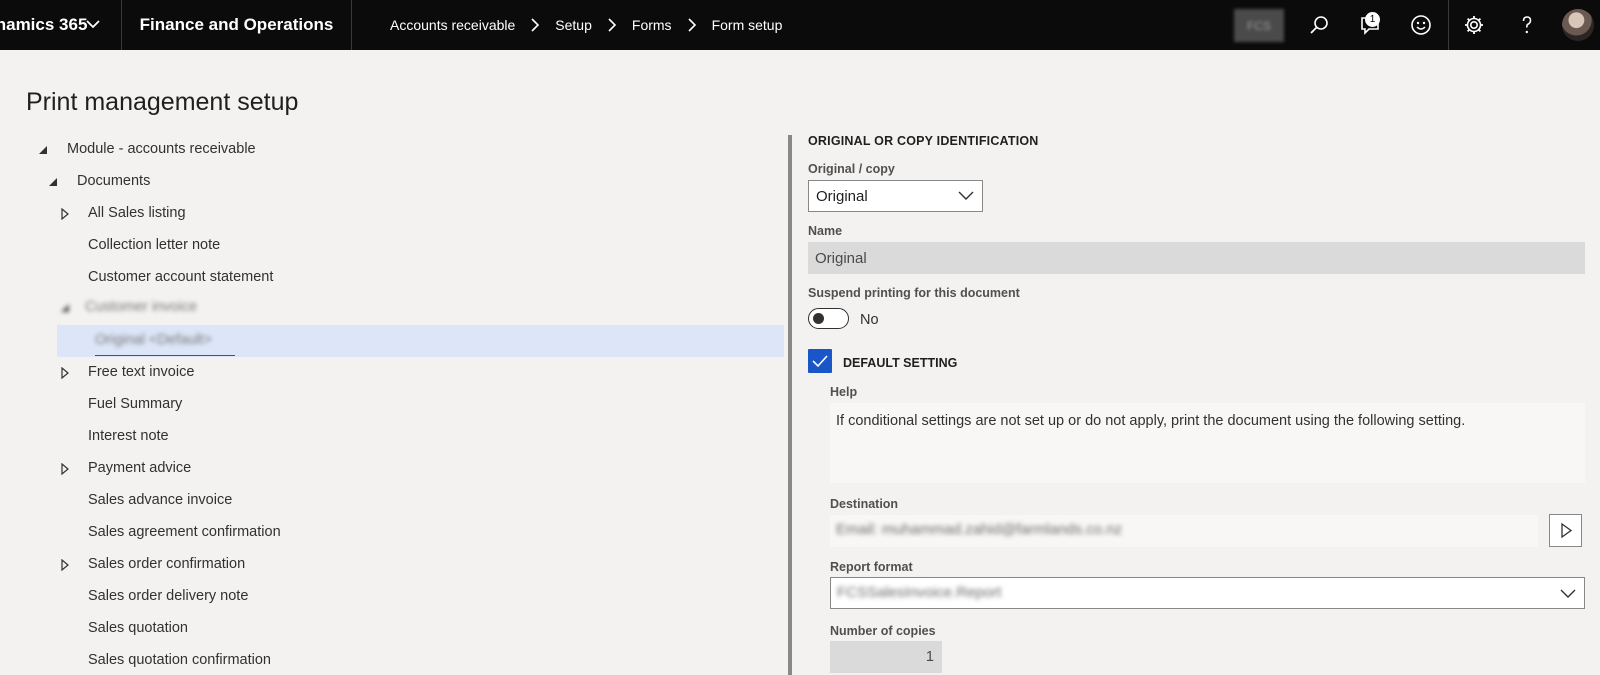 This screenshot has width=1600, height=675. I want to click on tree-item-label: Documents, so click(114, 181).